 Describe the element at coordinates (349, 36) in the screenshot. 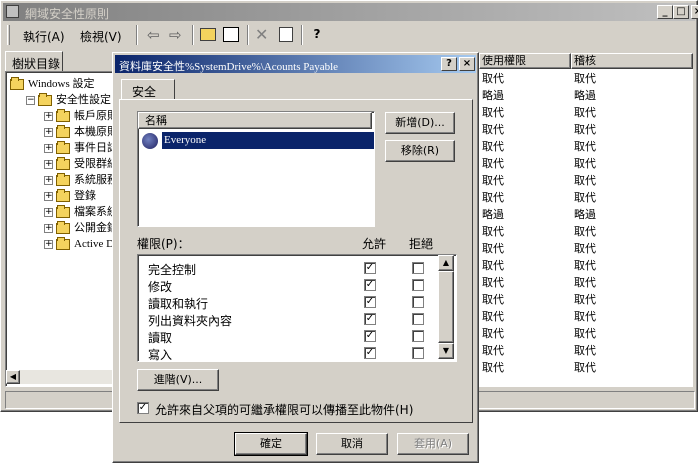

I see `toolbar: 執行(A) 檢視(V) ⇦ ⇨ ✕ ?` at that location.